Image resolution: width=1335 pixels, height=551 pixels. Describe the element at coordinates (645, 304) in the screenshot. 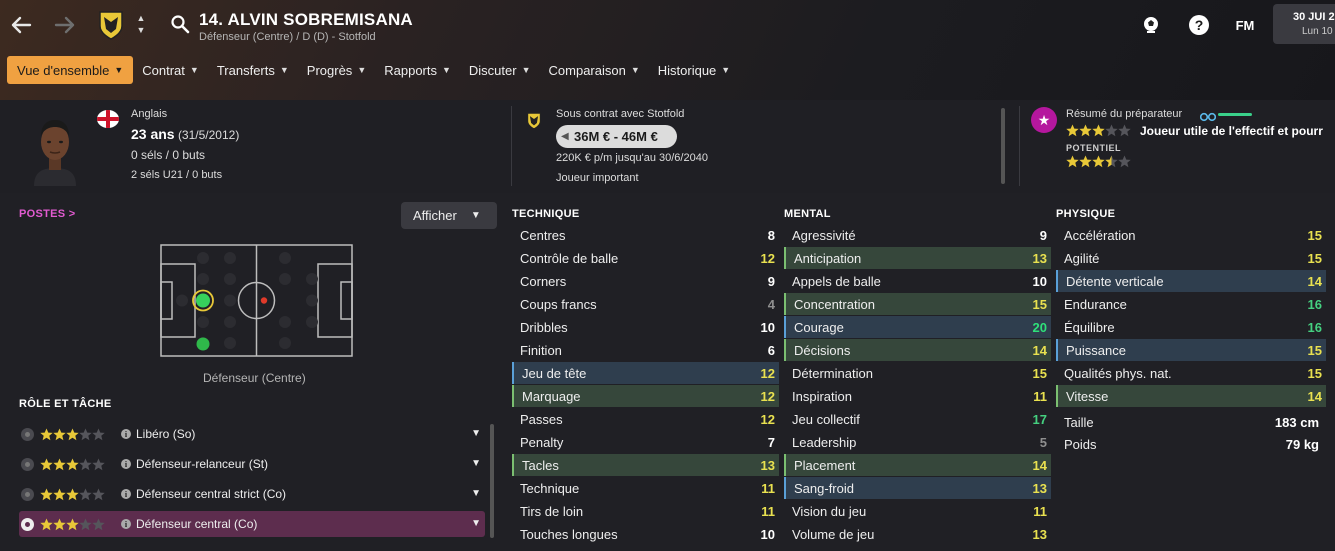

I see `attribute-row: Coups francs 4` at that location.